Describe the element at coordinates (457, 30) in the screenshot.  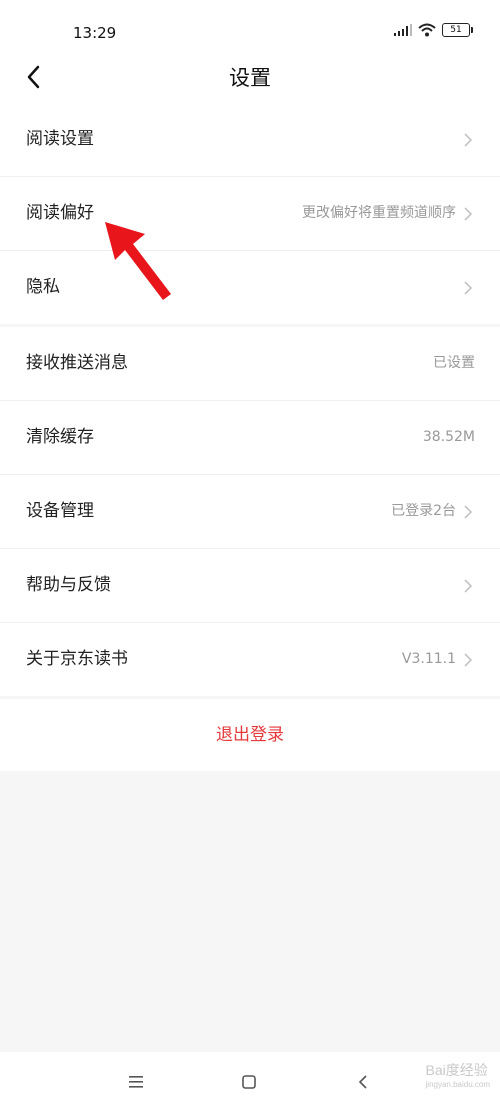
I see `battery-icon: 51` at that location.